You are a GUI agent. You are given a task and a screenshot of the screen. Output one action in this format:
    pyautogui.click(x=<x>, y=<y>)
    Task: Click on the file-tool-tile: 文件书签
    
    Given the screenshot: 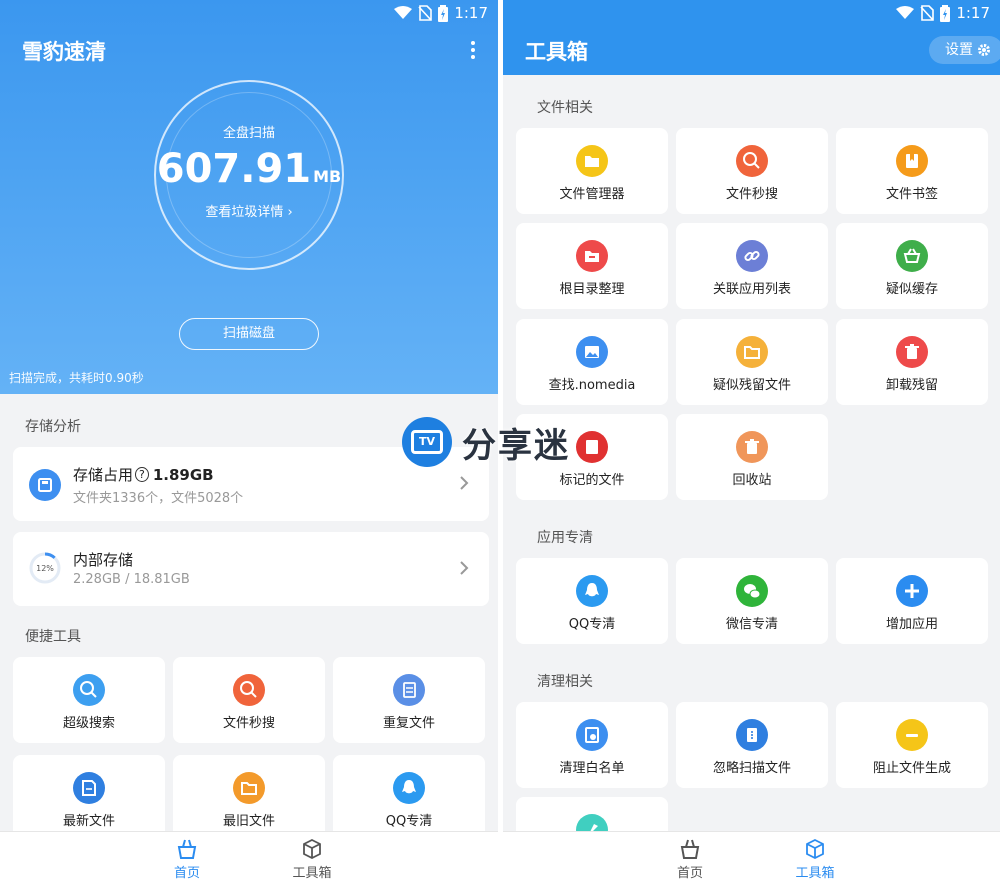 What is the action you would take?
    pyautogui.click(x=912, y=171)
    